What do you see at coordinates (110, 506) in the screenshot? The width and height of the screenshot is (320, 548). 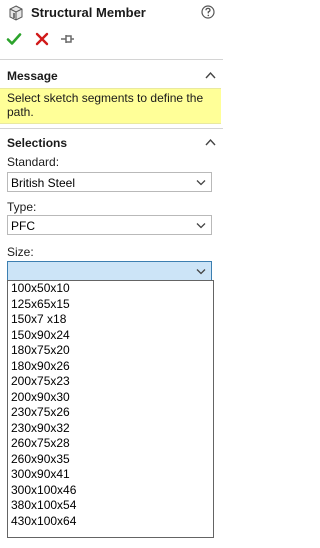 I see `size-option: 380x100x54` at bounding box center [110, 506].